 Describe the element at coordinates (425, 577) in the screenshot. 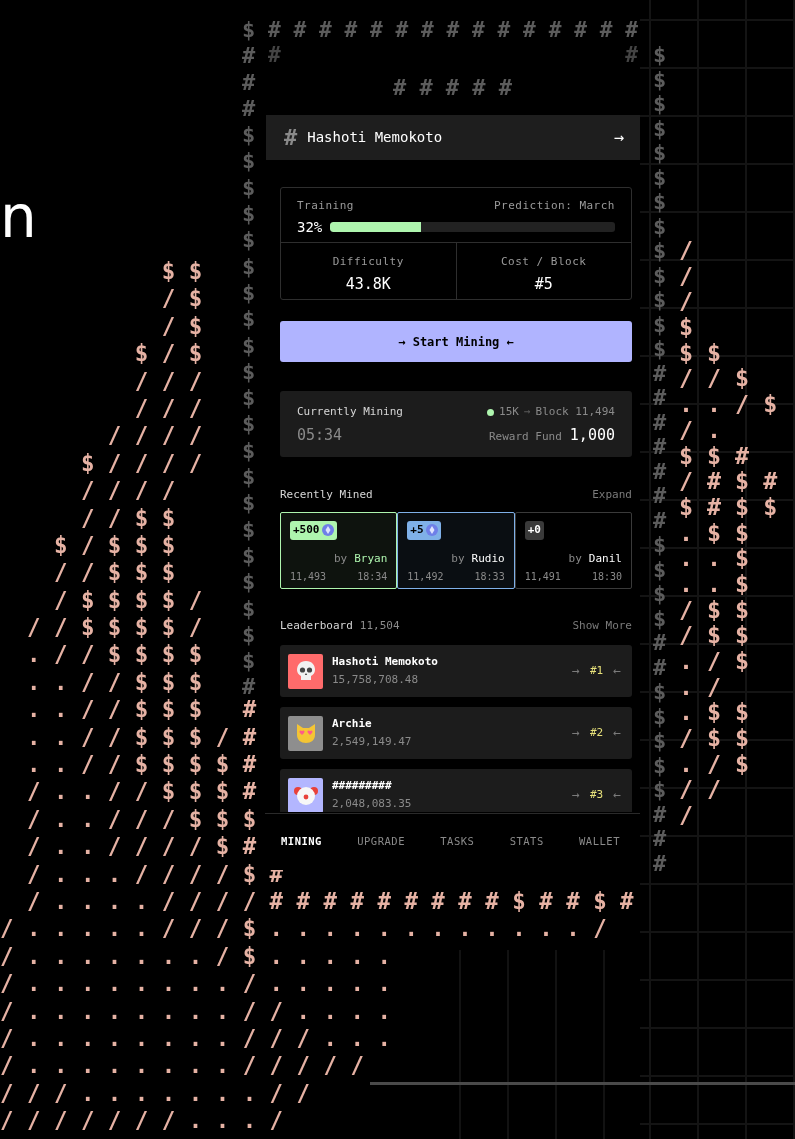

I see `block-number: 11,492` at that location.